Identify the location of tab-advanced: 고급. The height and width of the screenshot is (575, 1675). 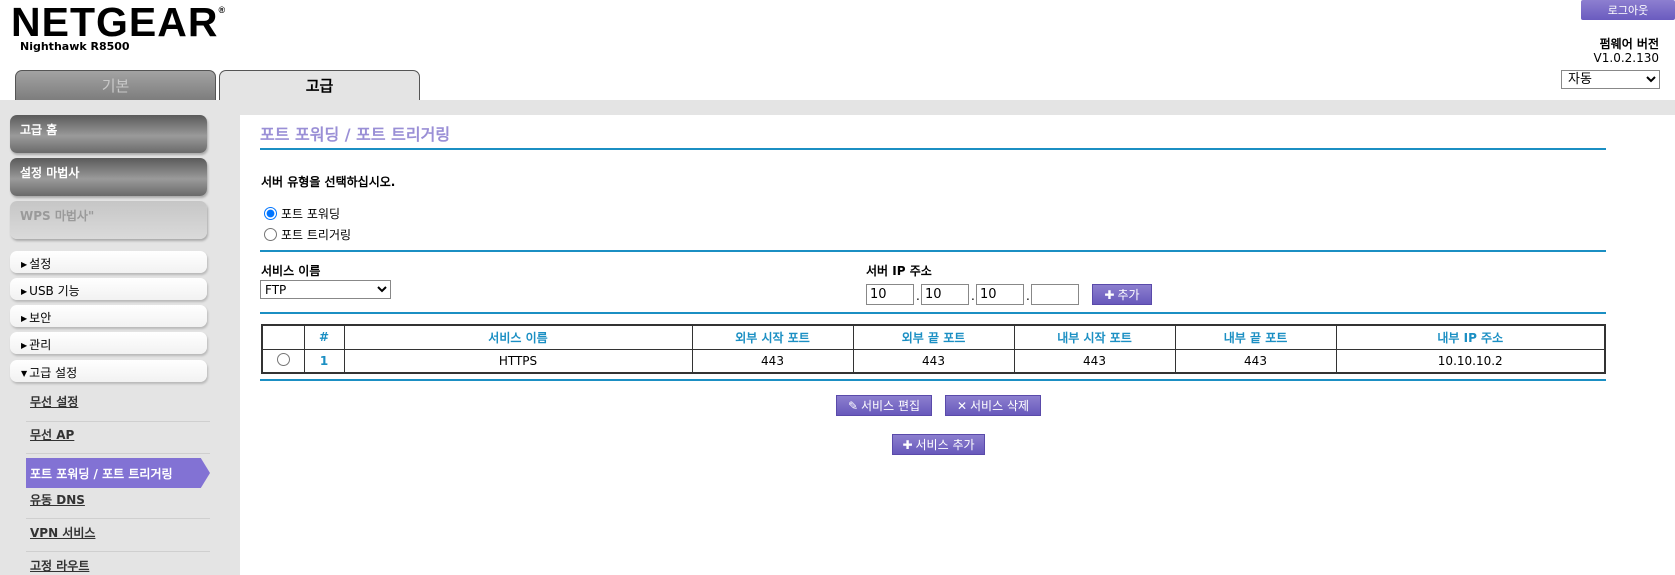
(319, 85).